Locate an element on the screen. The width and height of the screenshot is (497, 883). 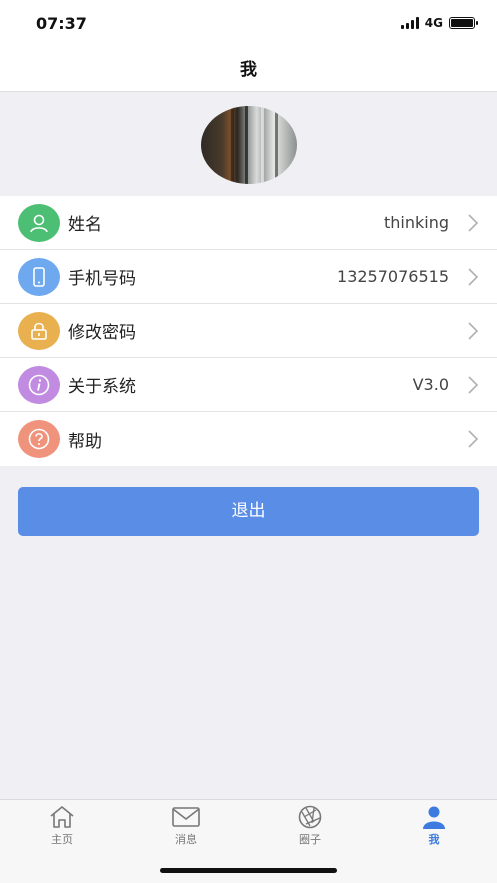
menu-item-label: 关于系统 is located at coordinates (102, 387).